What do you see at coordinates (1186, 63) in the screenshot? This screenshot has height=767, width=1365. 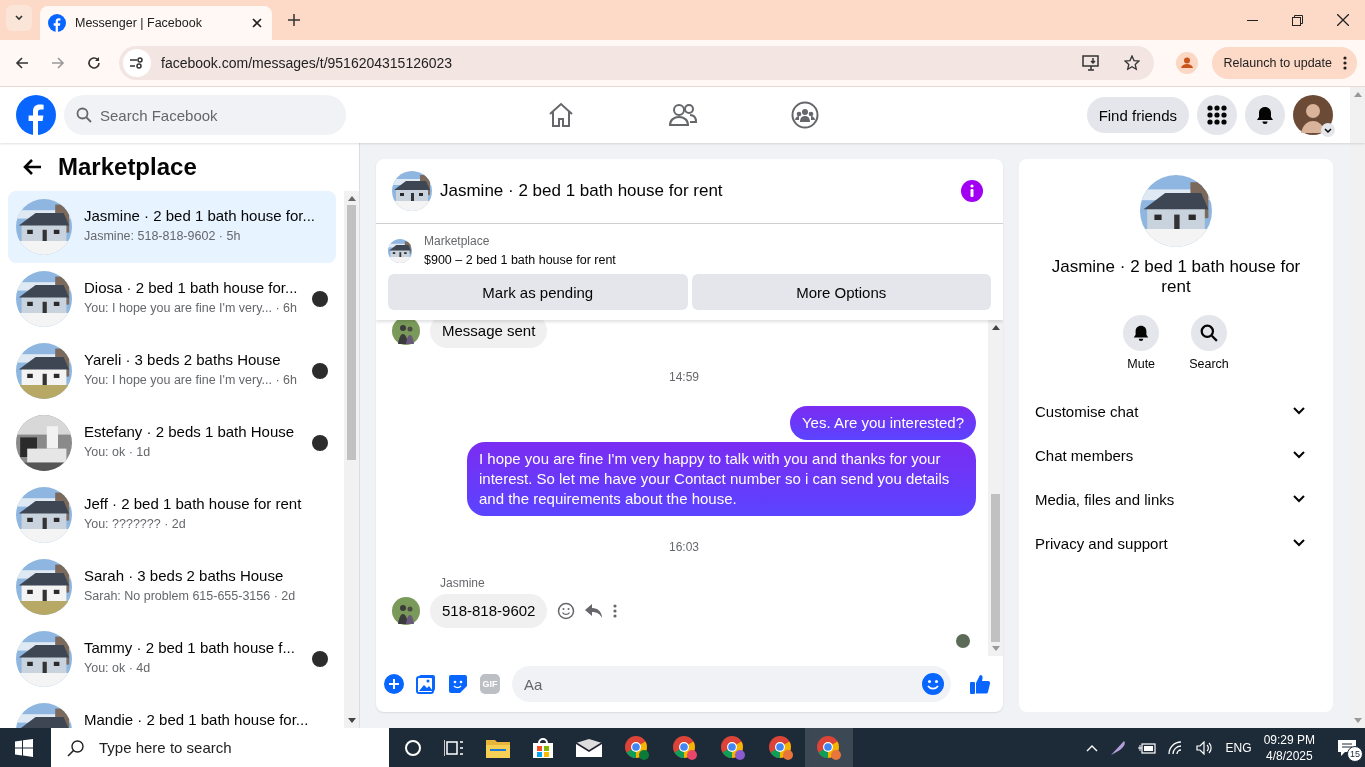 I see `profile-icon` at bounding box center [1186, 63].